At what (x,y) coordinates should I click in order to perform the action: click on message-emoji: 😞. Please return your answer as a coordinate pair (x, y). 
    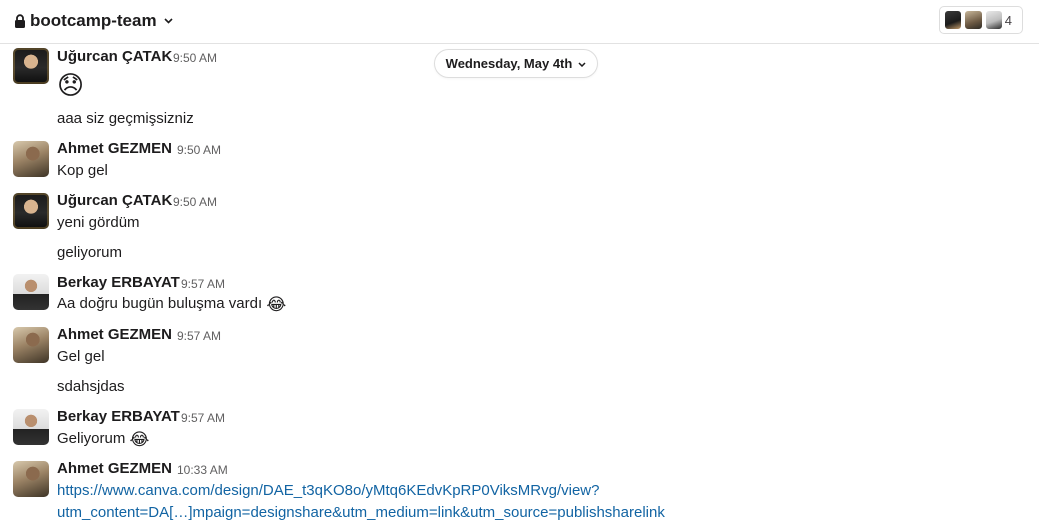
    Looking at the image, I should click on (71, 85).